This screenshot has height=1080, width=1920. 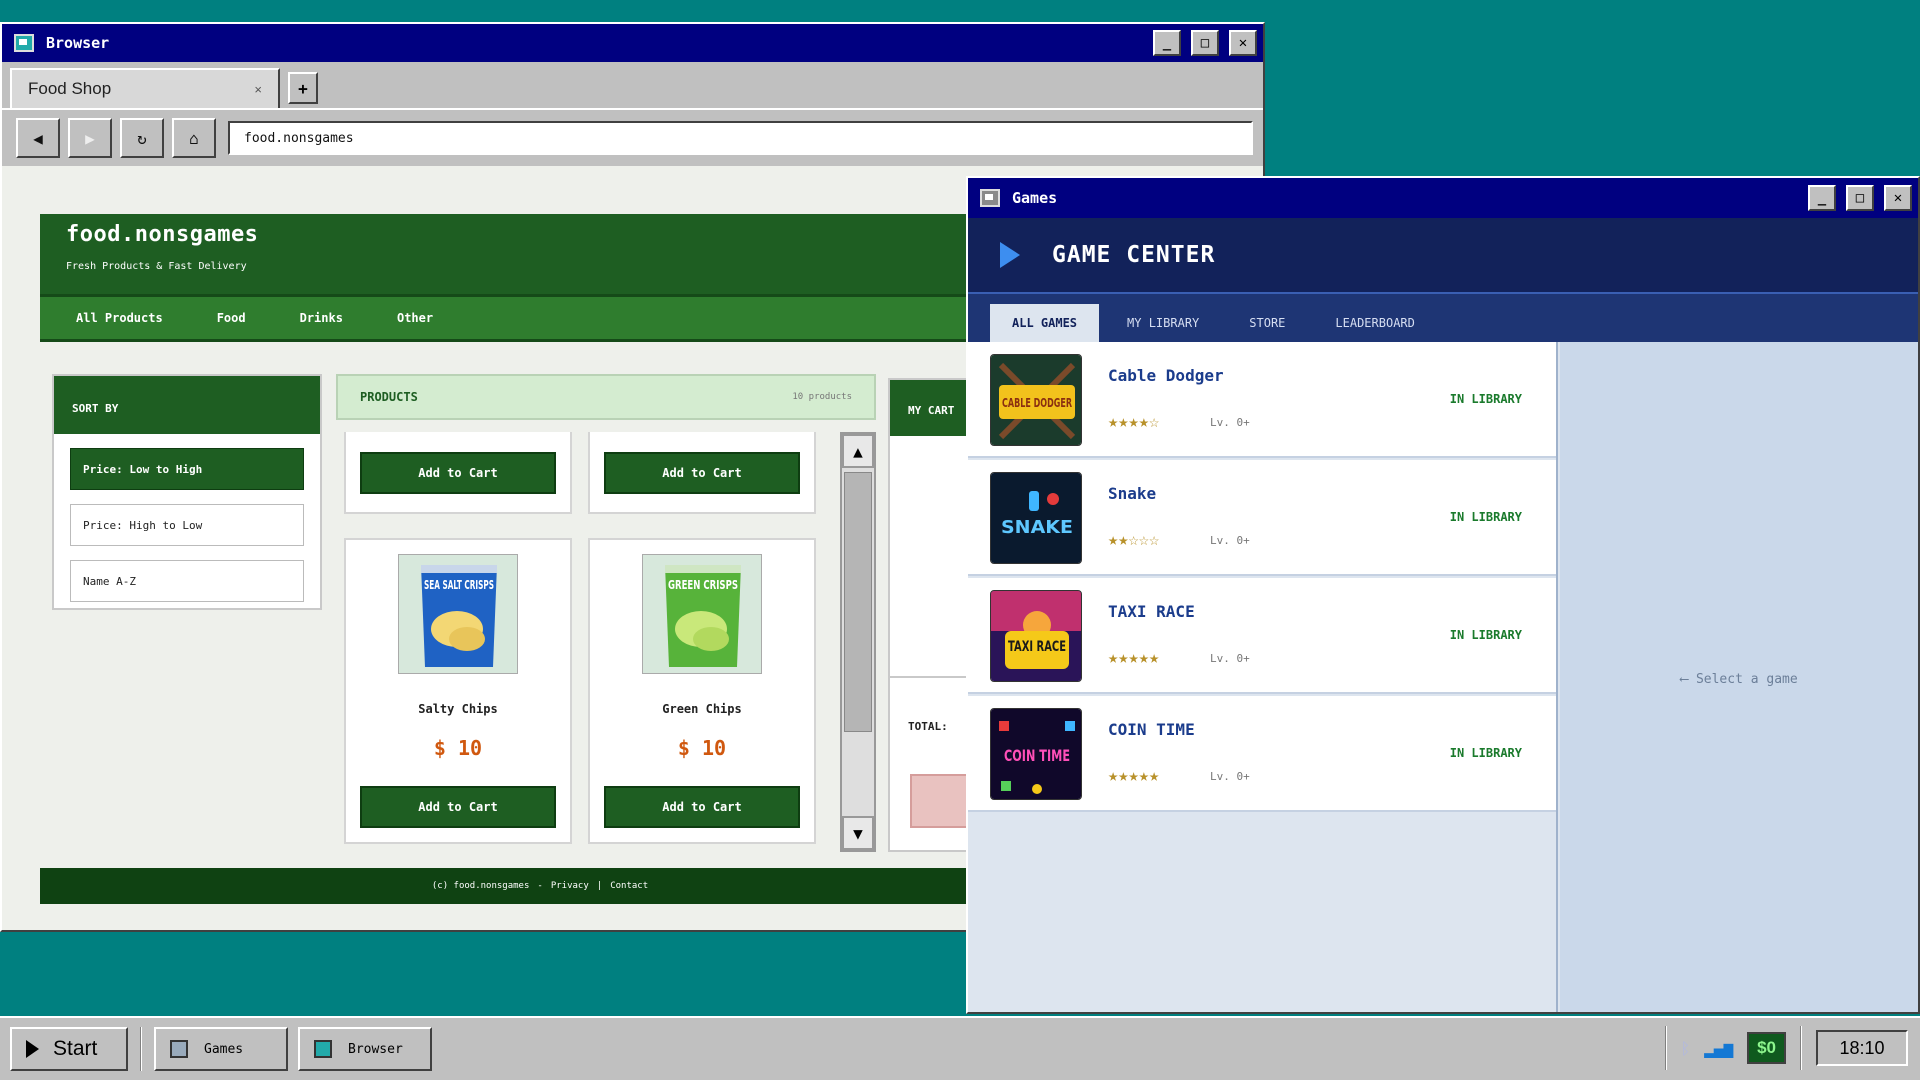 I want to click on sort-option-price-low-high: Price: Low to High, so click(x=187, y=469).